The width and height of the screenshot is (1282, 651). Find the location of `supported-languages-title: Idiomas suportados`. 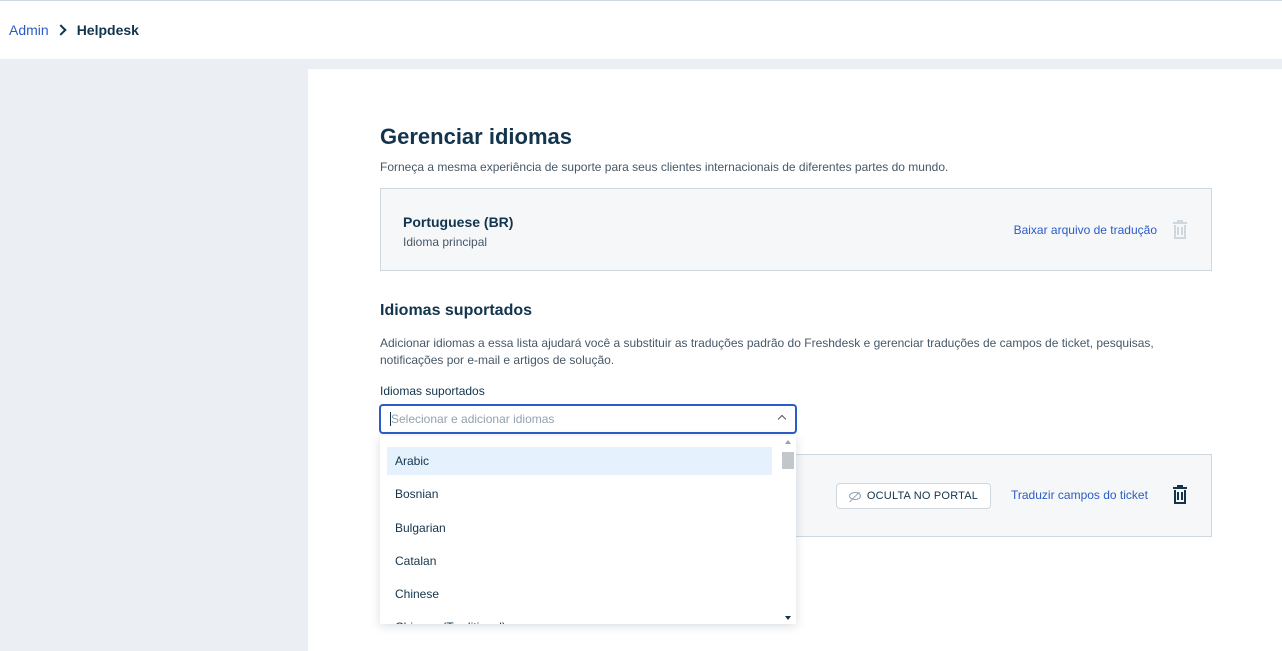

supported-languages-title: Idiomas suportados is located at coordinates (456, 310).